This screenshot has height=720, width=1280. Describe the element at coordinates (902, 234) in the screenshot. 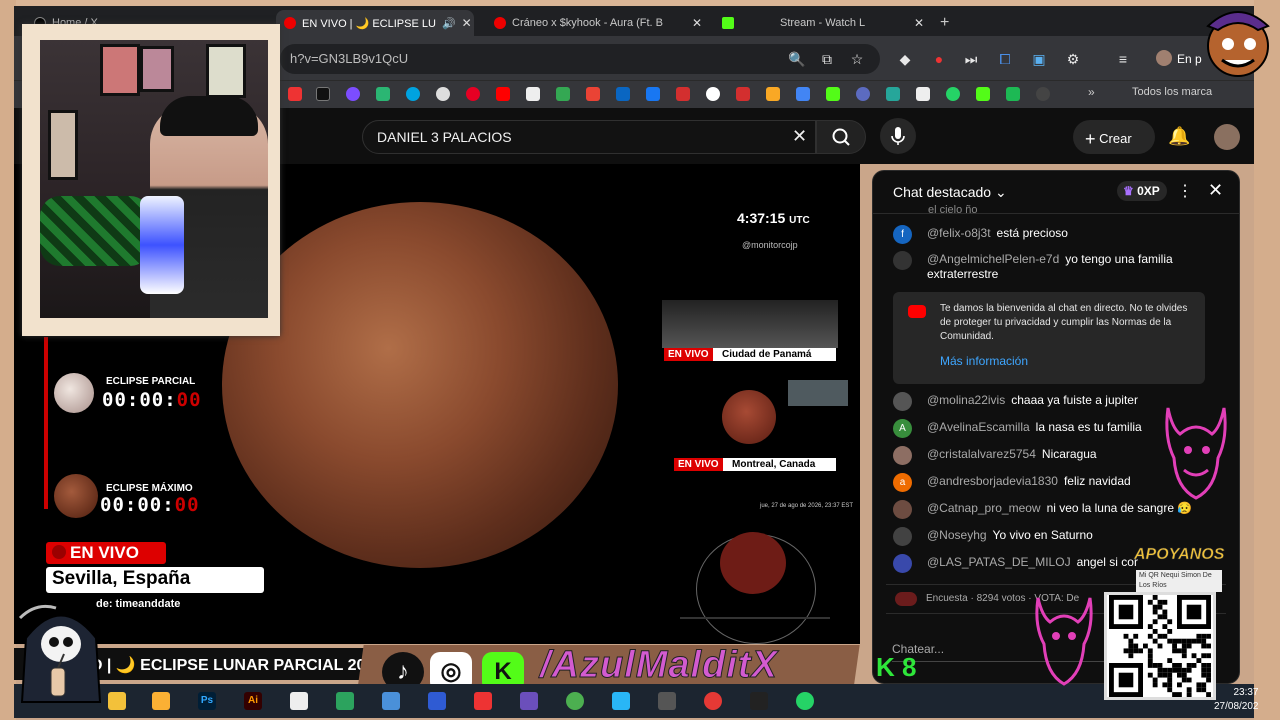

I see `chat-avatar: f` at that location.